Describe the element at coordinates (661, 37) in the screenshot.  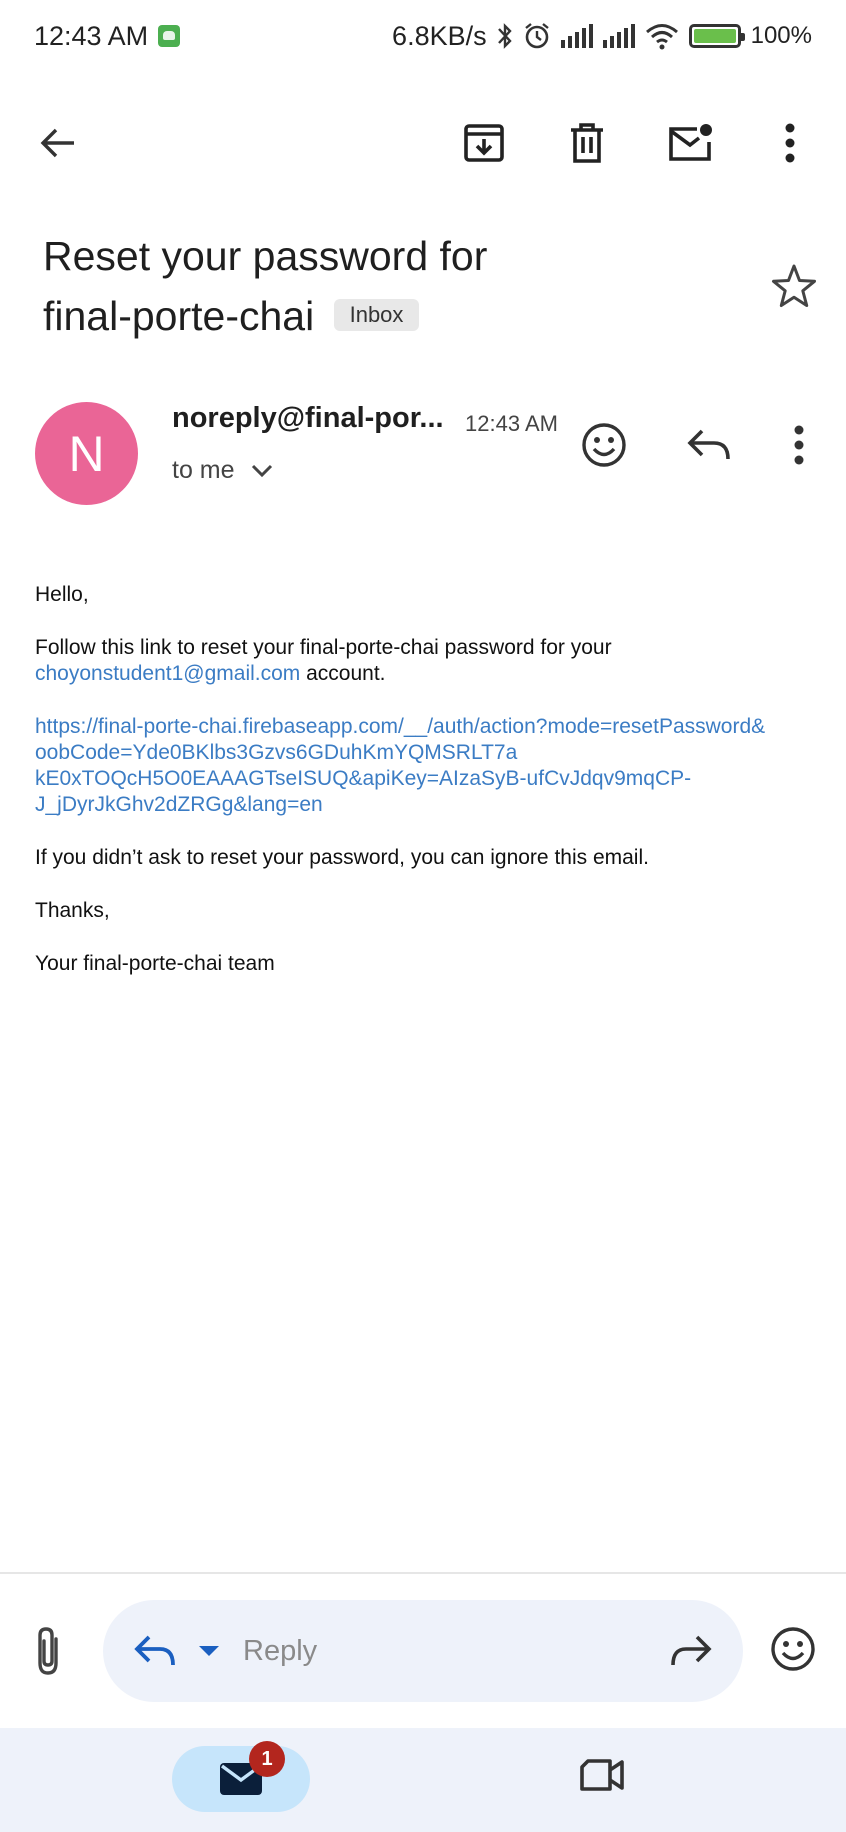
I see `wifi-icon` at that location.